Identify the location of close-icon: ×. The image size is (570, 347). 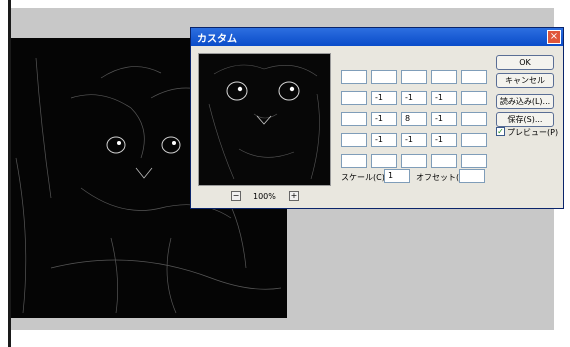
(554, 36).